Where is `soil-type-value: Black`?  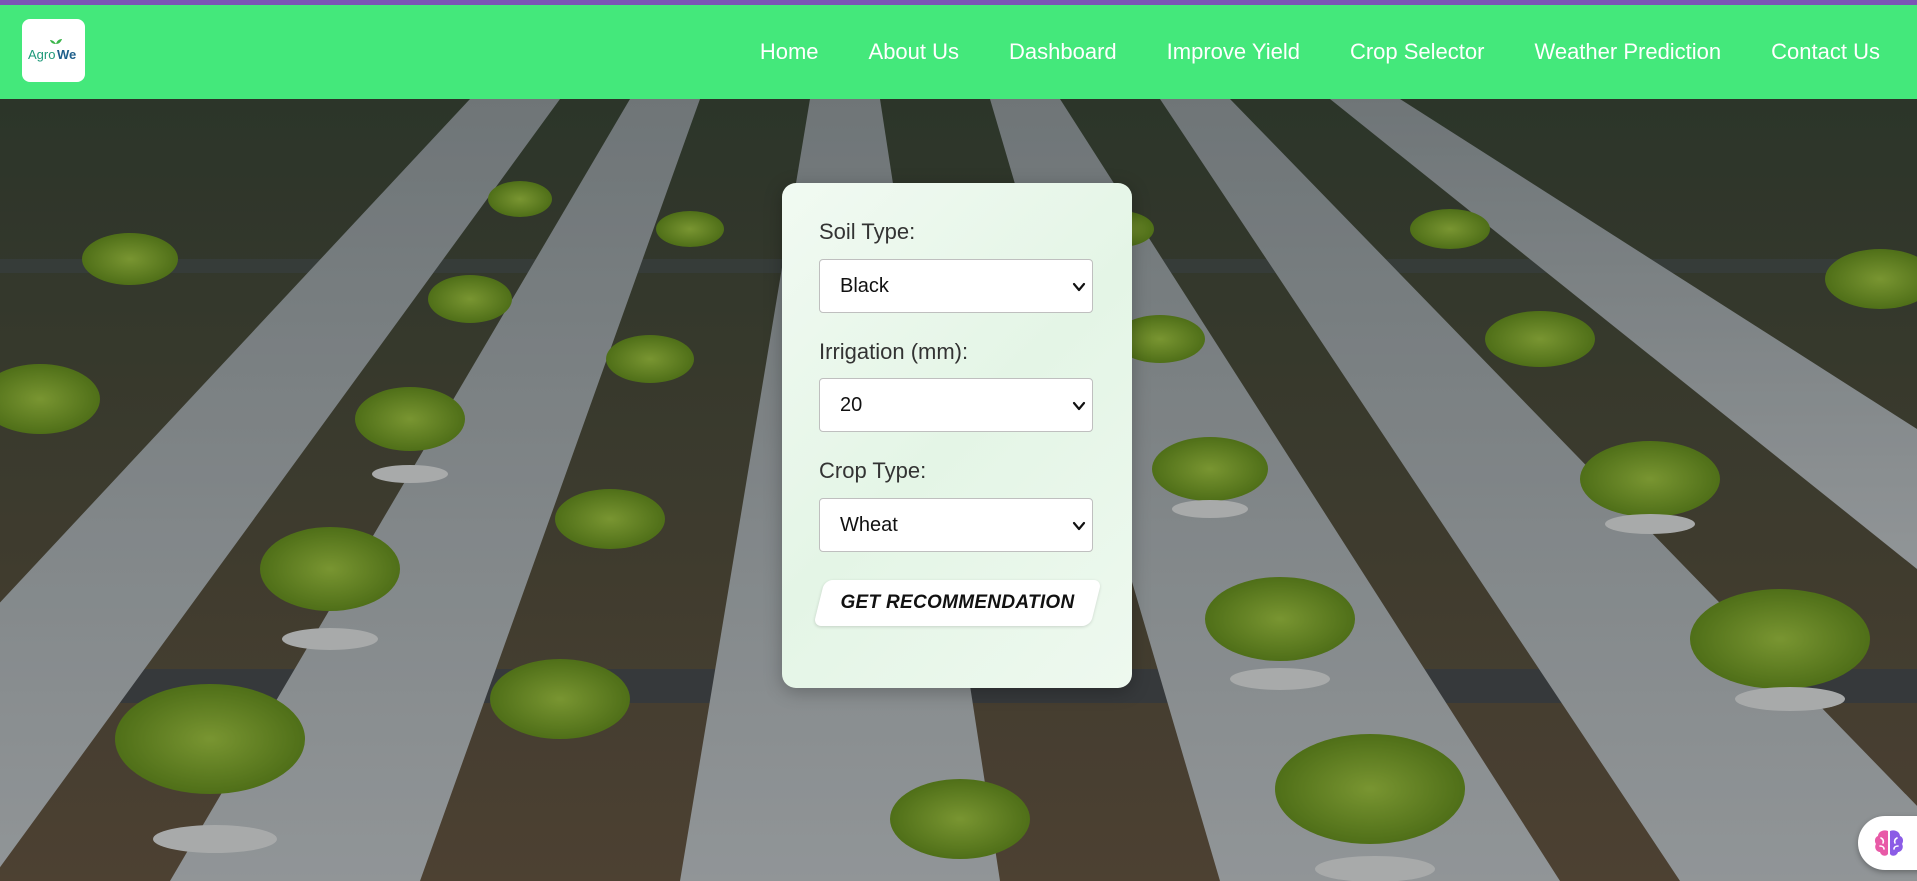 soil-type-value: Black is located at coordinates (864, 286).